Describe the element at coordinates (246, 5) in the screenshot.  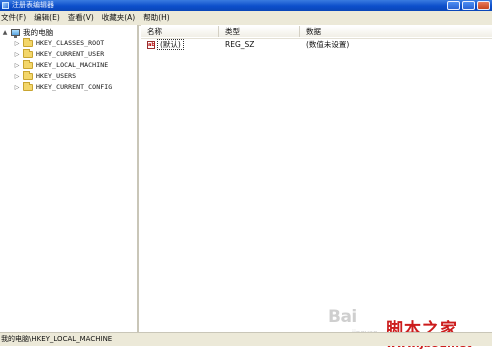
I see `title-bar: 注册表编辑器` at that location.